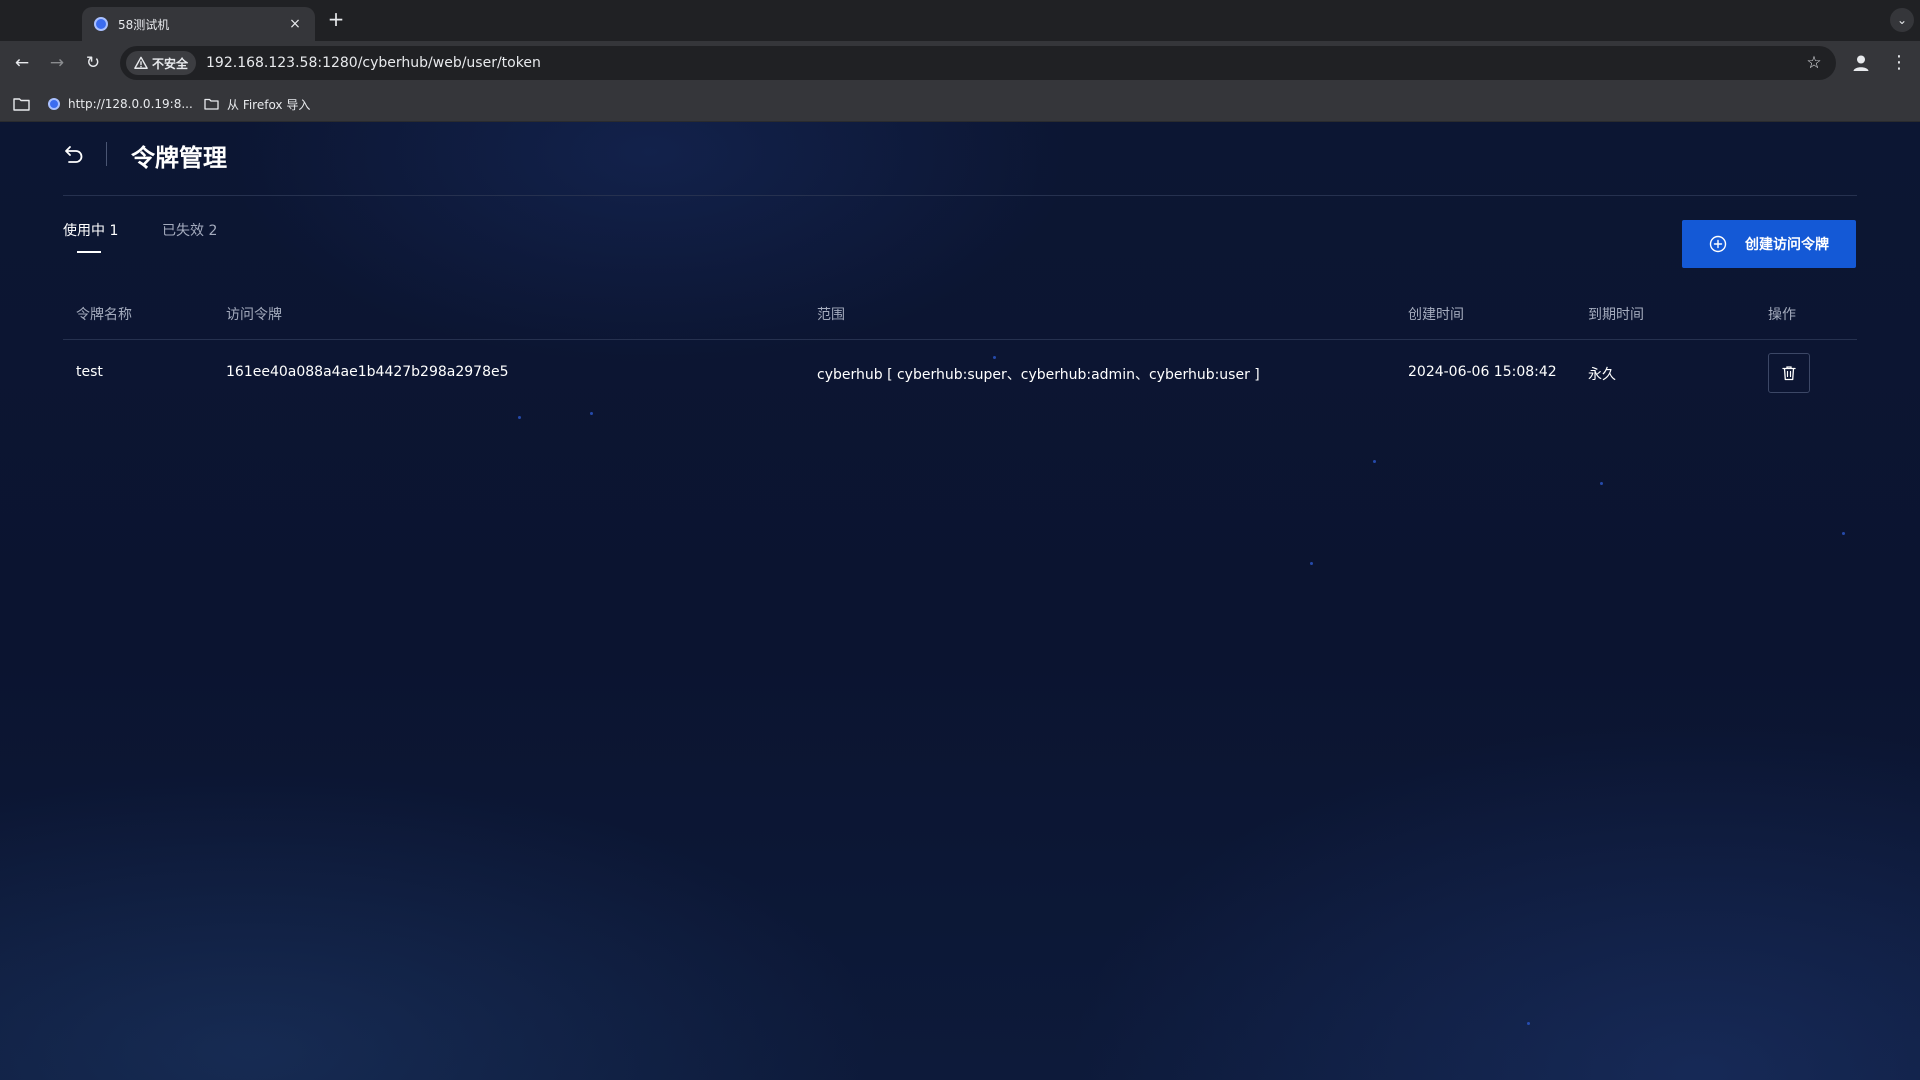 The width and height of the screenshot is (1920, 1080). What do you see at coordinates (179, 158) in the screenshot?
I see `page-title: 令牌管理` at bounding box center [179, 158].